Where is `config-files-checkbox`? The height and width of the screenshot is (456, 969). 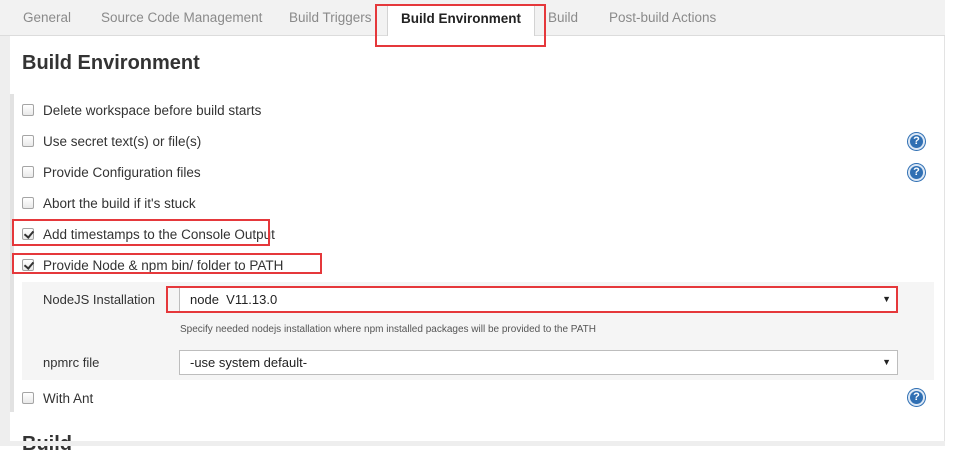
config-files-checkbox is located at coordinates (28, 172).